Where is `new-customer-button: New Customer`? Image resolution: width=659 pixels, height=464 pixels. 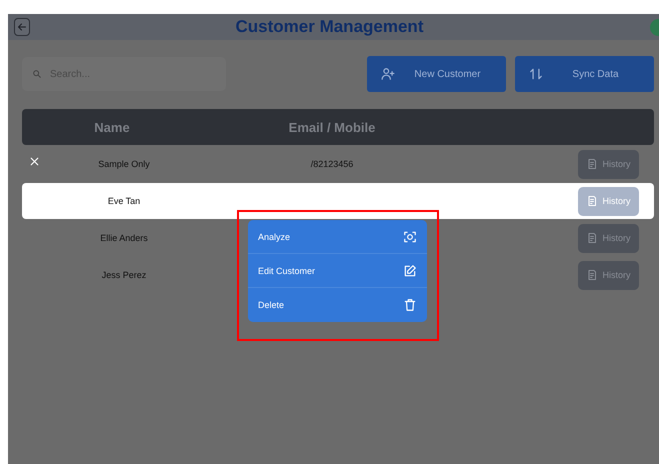 new-customer-button: New Customer is located at coordinates (436, 74).